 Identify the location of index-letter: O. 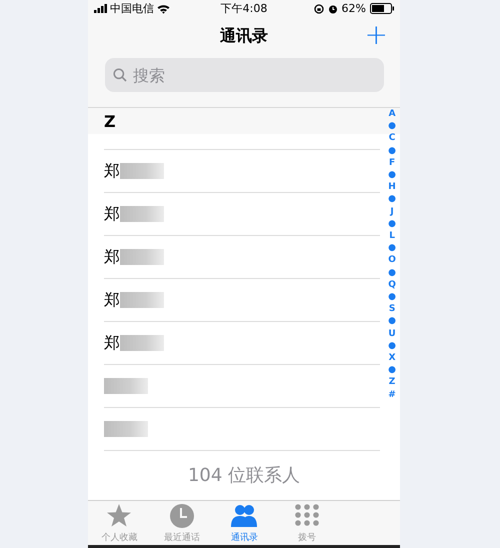
(392, 260).